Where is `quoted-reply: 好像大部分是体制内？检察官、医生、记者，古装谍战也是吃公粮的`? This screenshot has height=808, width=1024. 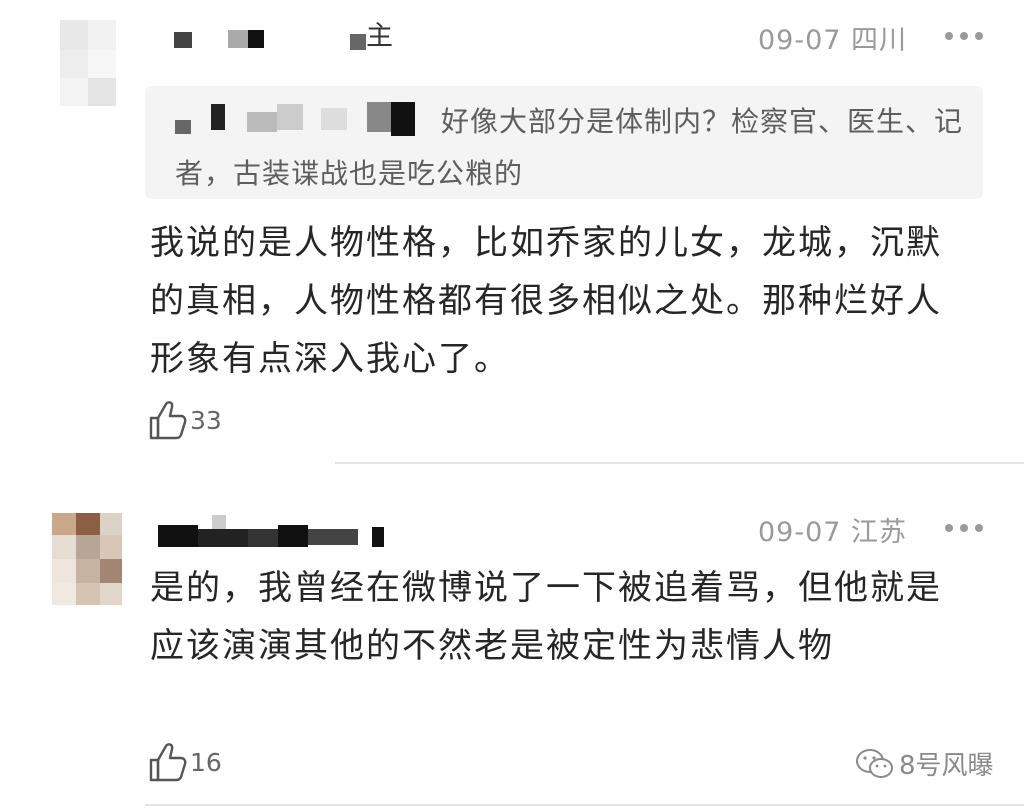 quoted-reply: 好像大部分是体制内？检察官、医生、记者，古装谍战也是吃公粮的 is located at coordinates (564, 142).